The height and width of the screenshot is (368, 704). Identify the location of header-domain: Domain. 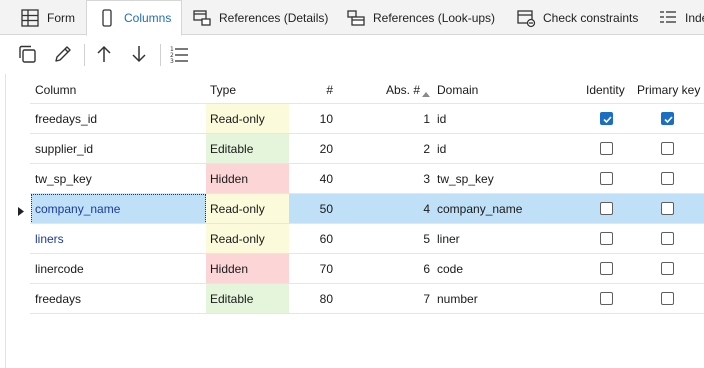
(457, 90).